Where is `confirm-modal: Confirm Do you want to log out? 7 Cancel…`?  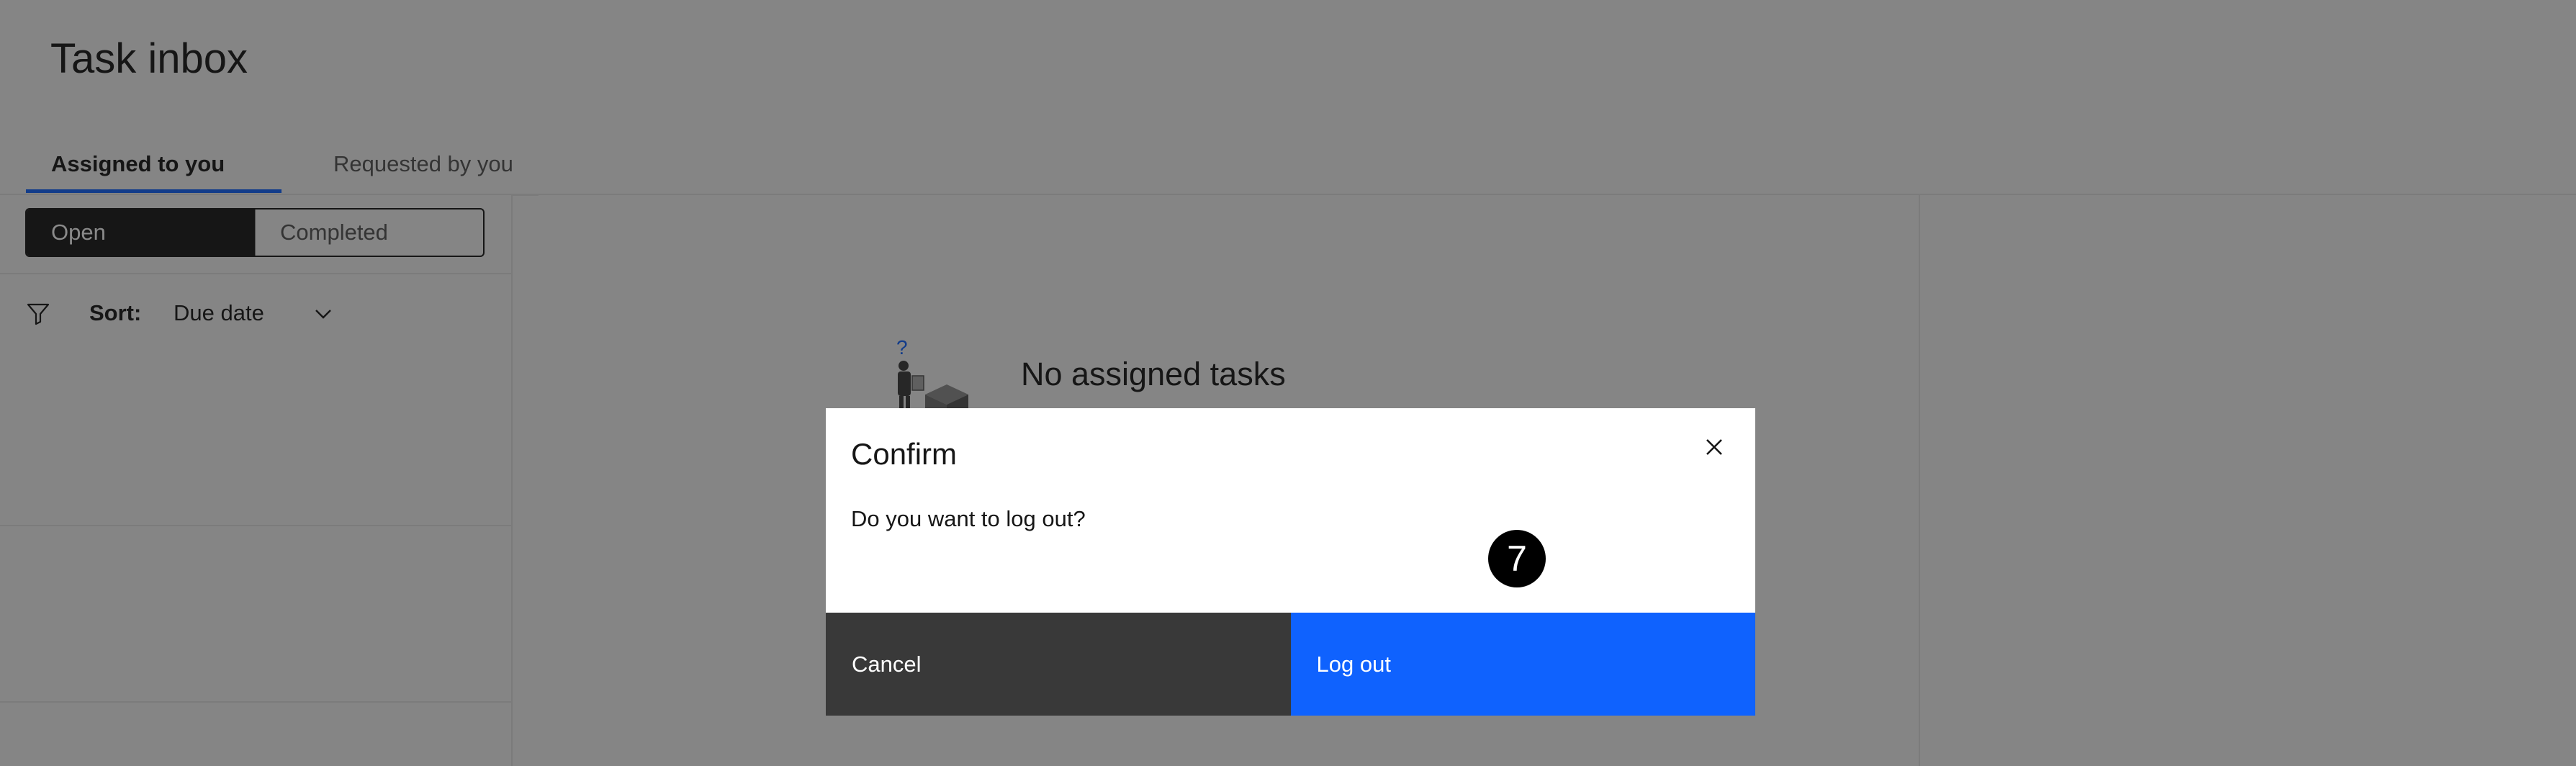
confirm-modal: Confirm Do you want to log out? 7 Cancel… is located at coordinates (1290, 562).